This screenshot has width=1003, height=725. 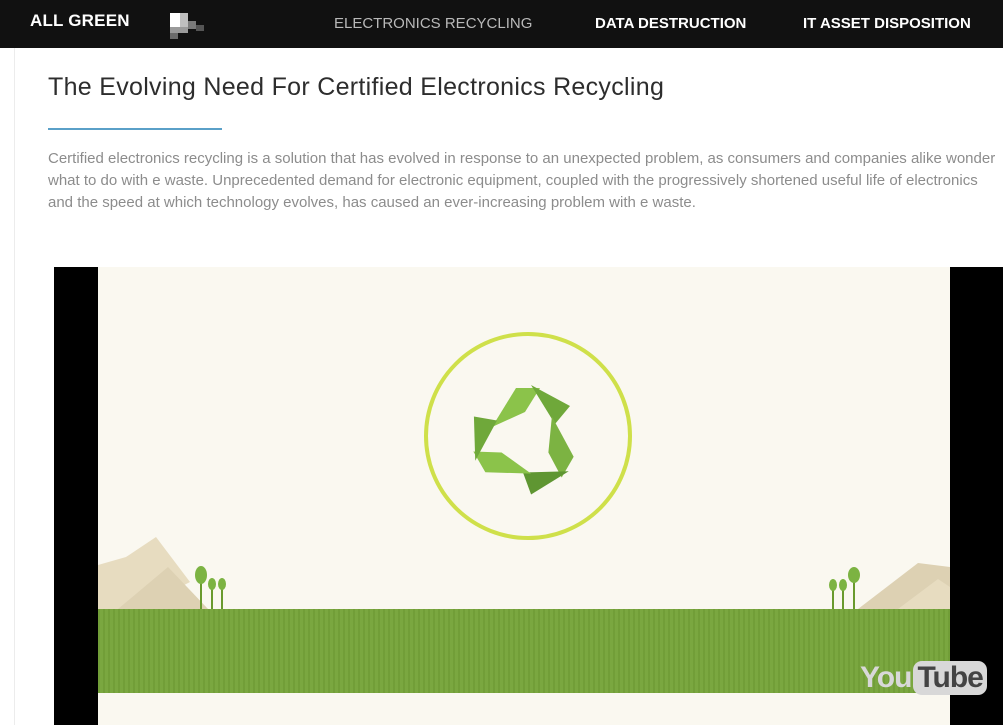 What do you see at coordinates (80, 20) in the screenshot?
I see `logo-text: ALL GREEN` at bounding box center [80, 20].